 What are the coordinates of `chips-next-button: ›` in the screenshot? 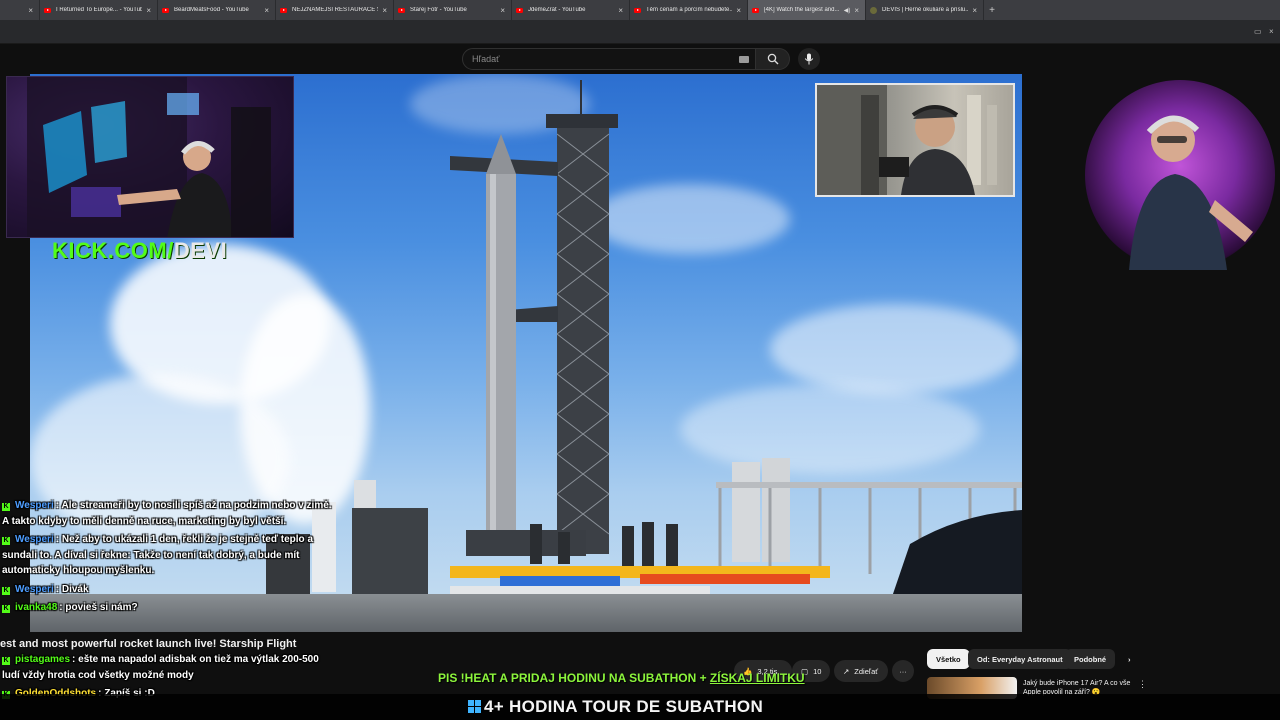 It's located at (1129, 659).